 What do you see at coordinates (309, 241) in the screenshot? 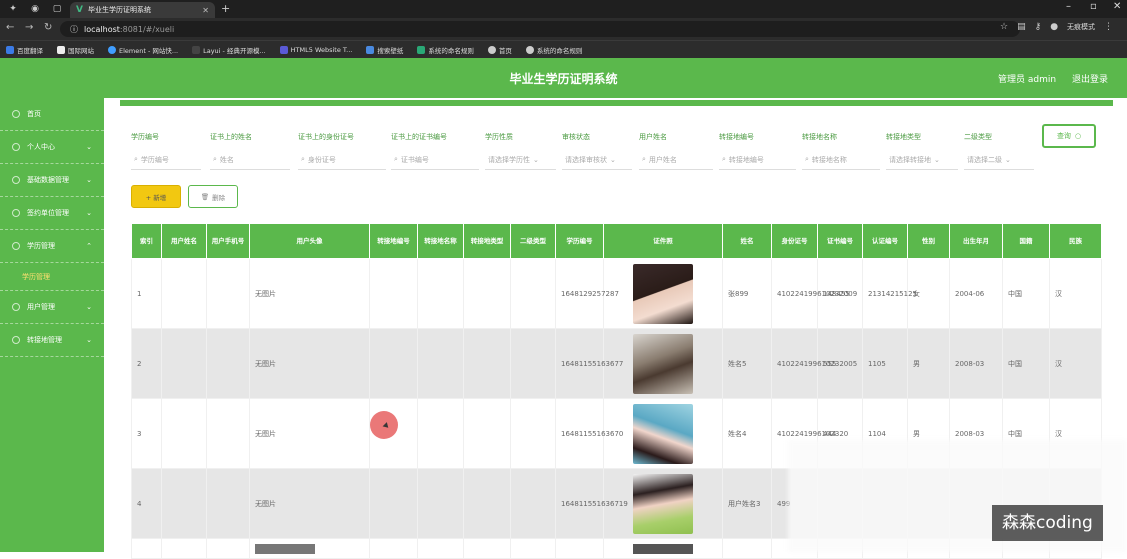
I see `col-header: 用户头像` at bounding box center [309, 241].